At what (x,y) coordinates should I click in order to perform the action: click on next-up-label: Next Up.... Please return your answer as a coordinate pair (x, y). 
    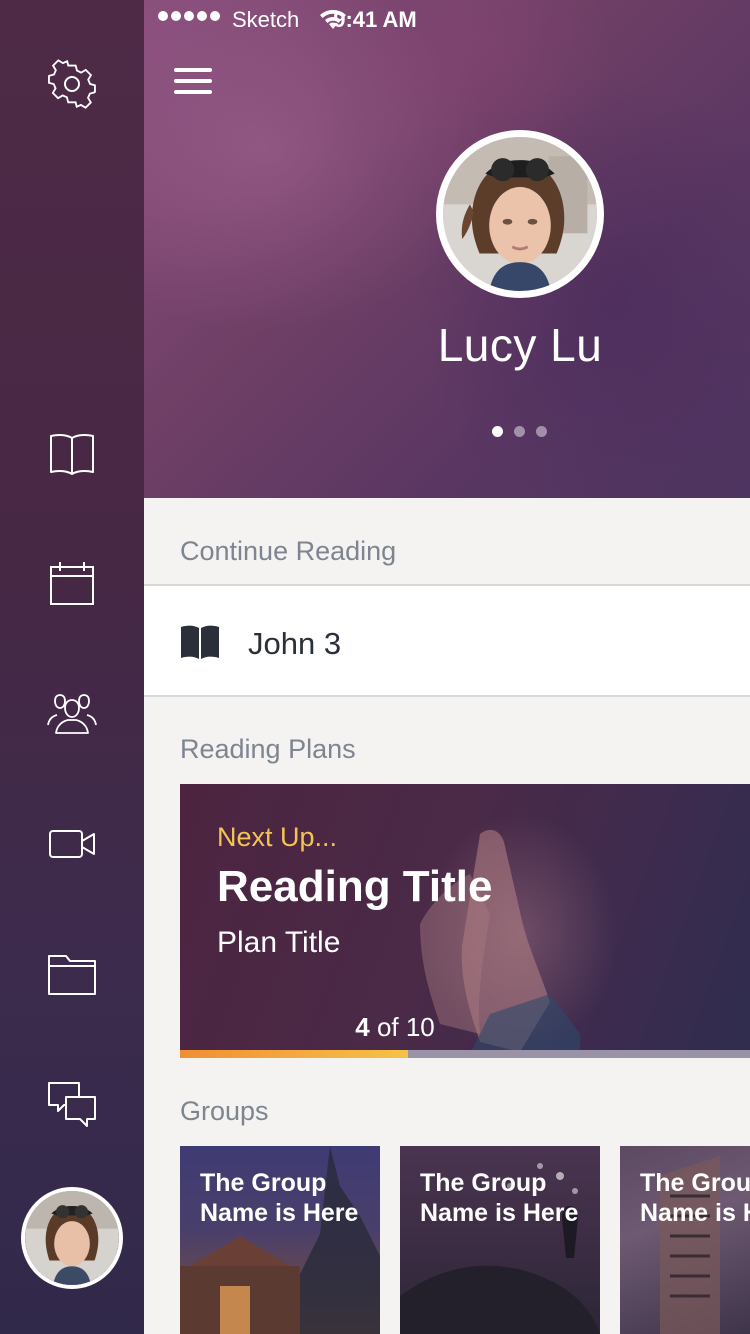
    Looking at the image, I should click on (277, 837).